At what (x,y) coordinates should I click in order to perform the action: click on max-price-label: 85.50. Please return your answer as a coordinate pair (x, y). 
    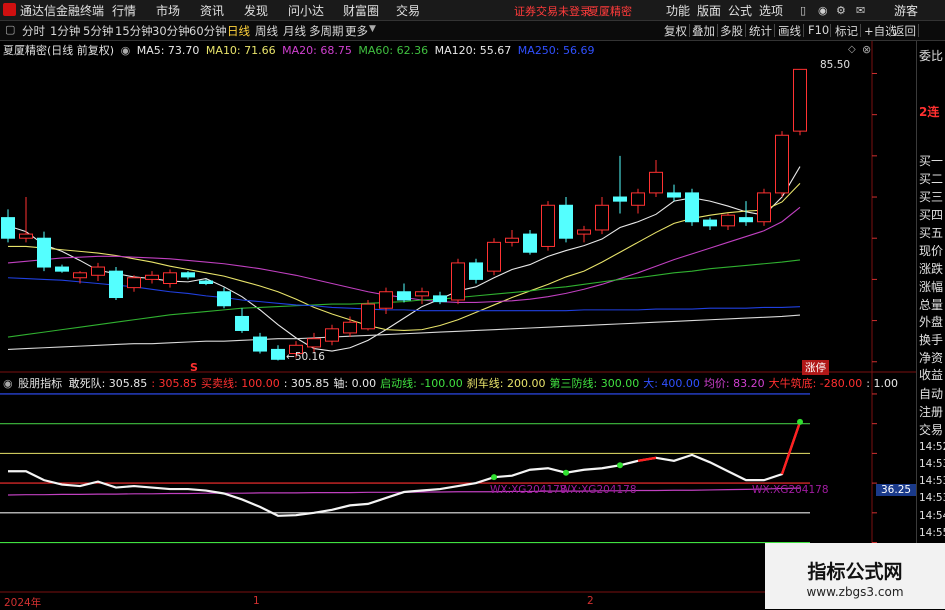
    Looking at the image, I should click on (835, 65).